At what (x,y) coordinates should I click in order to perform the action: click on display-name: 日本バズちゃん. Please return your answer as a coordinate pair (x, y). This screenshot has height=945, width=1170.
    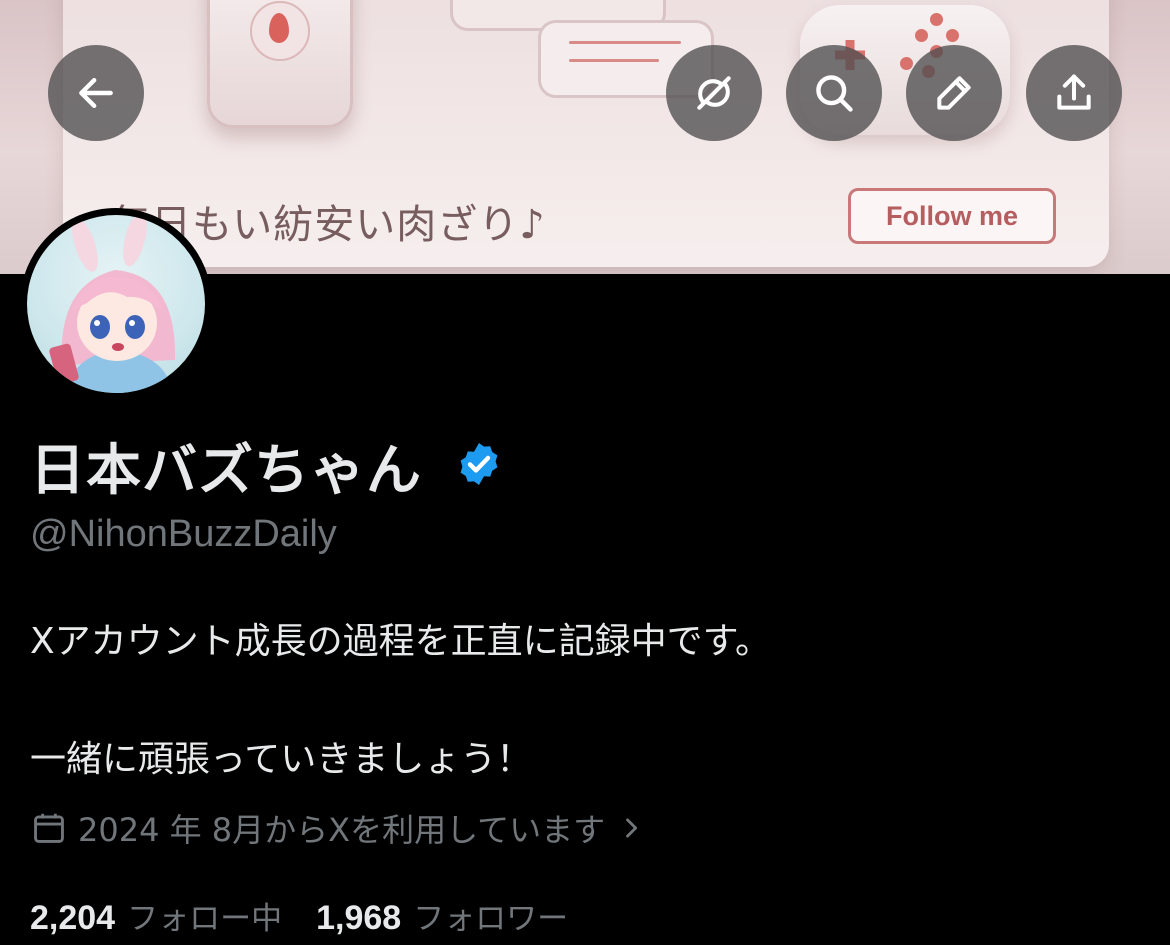
    Looking at the image, I should click on (226, 470).